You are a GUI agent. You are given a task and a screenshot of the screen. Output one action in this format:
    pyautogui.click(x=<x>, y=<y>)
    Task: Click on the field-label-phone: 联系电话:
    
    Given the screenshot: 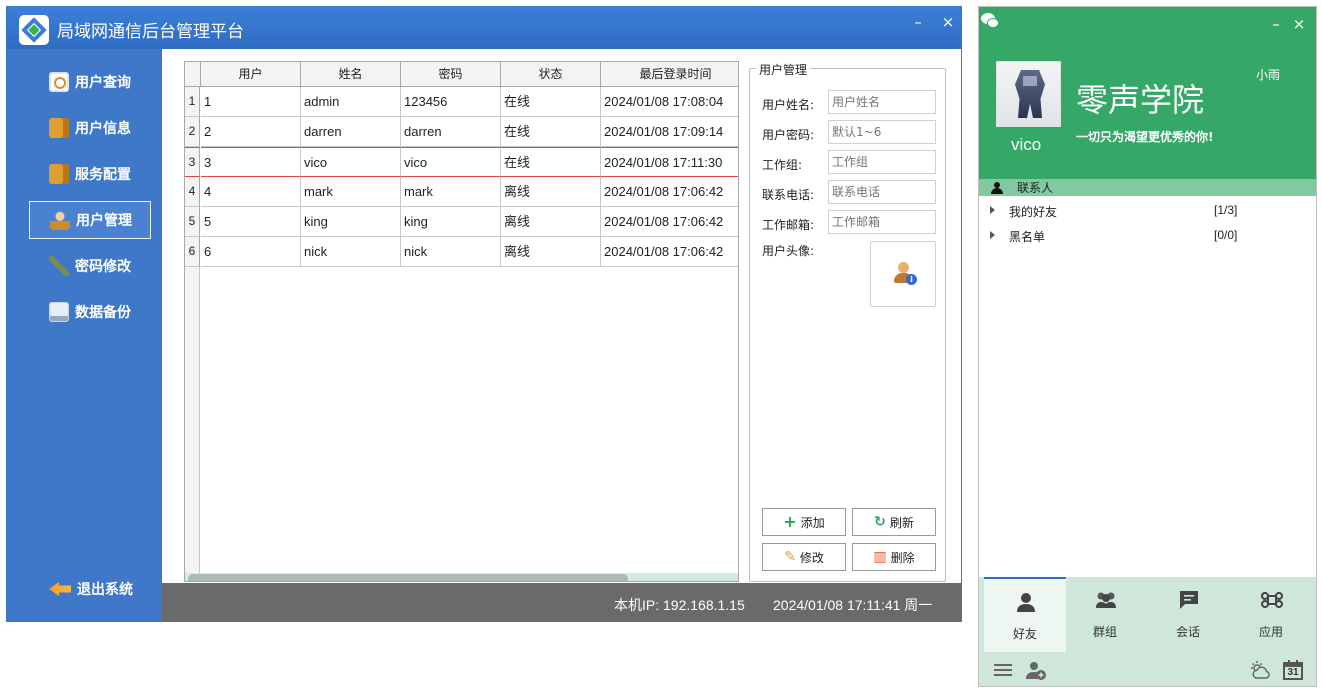 What is the action you would take?
    pyautogui.click(x=788, y=195)
    